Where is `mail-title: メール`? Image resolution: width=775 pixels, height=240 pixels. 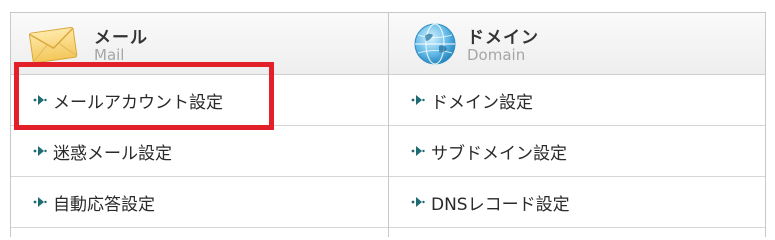
mail-title: メール is located at coordinates (121, 38).